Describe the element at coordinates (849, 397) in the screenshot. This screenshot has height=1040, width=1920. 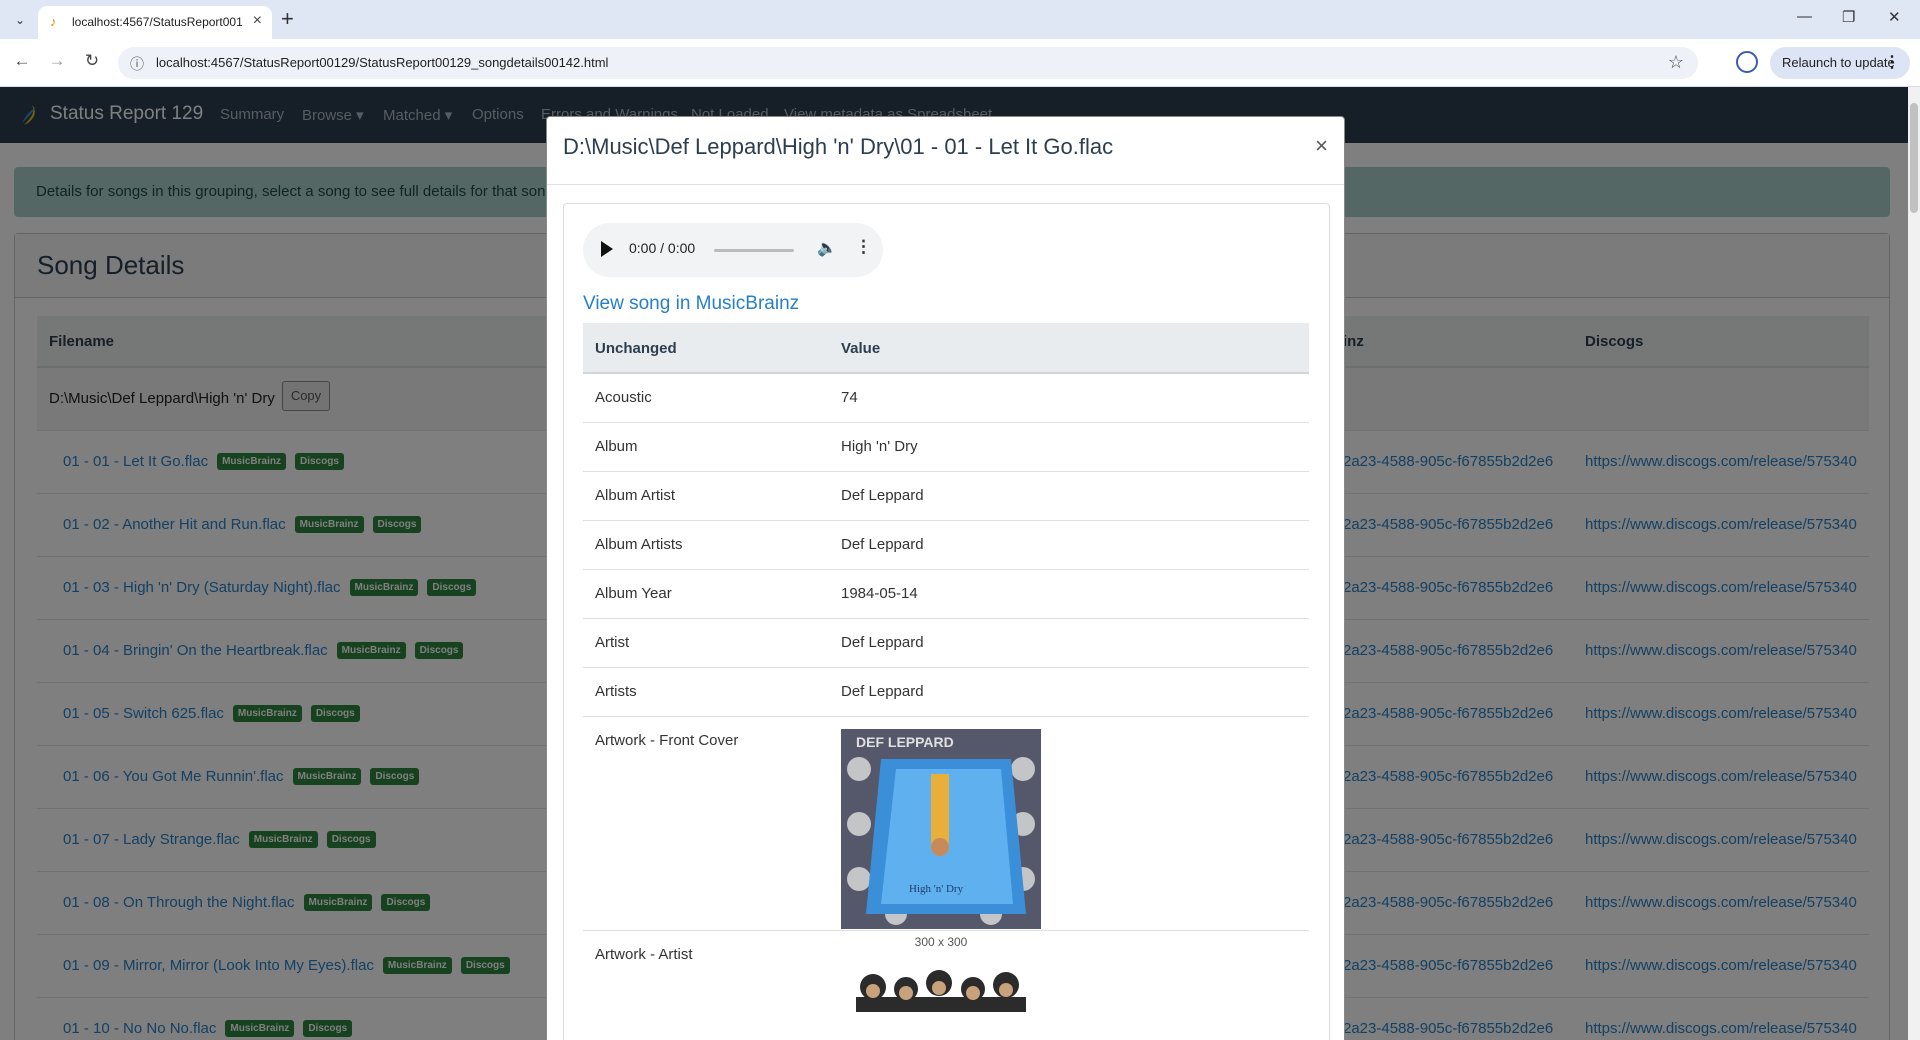
I see `metadata-value: 74` at that location.